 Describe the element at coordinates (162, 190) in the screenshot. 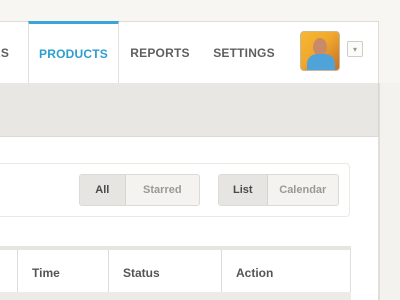

I see `filter-starred-button: Starred` at that location.